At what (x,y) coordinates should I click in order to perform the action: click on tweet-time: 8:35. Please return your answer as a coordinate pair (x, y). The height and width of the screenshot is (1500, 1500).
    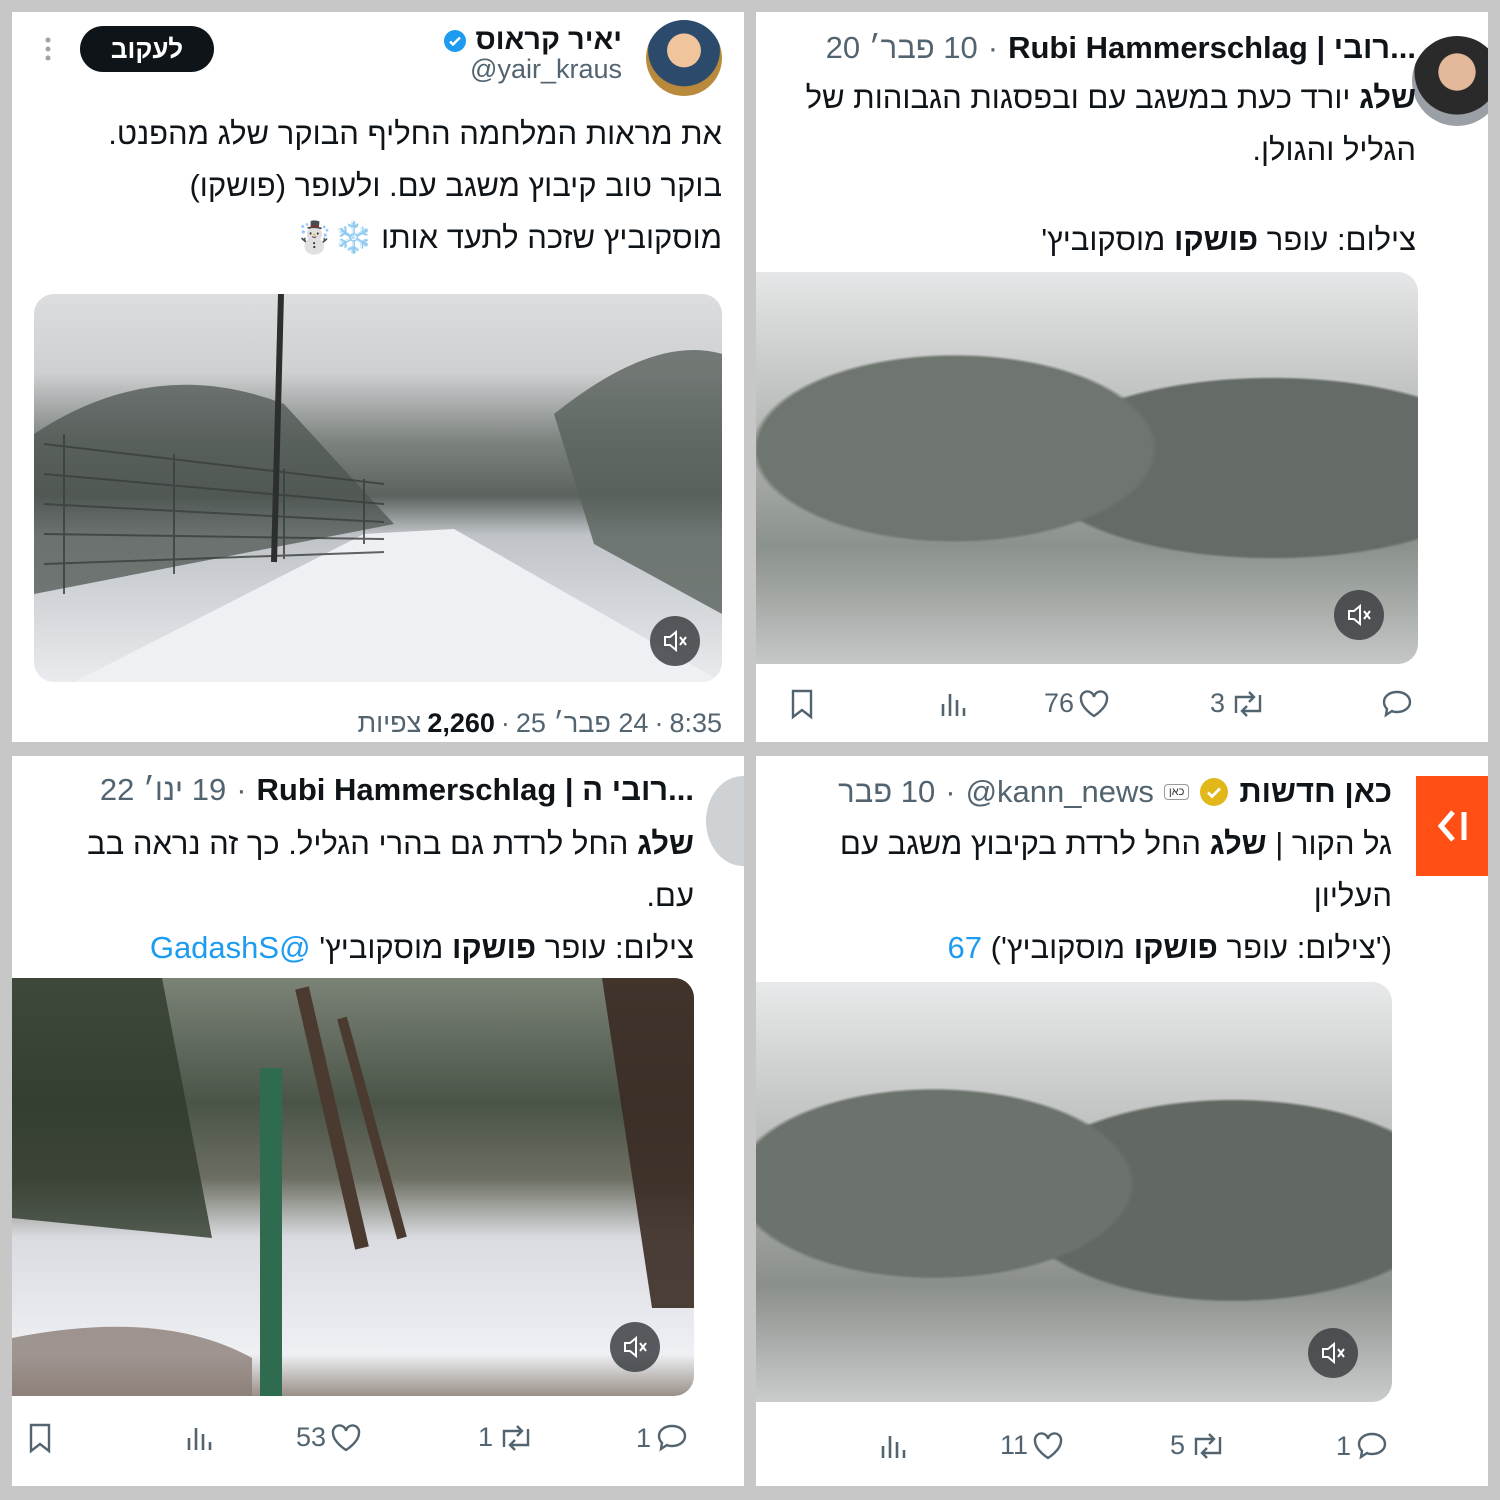
    Looking at the image, I should click on (695, 723).